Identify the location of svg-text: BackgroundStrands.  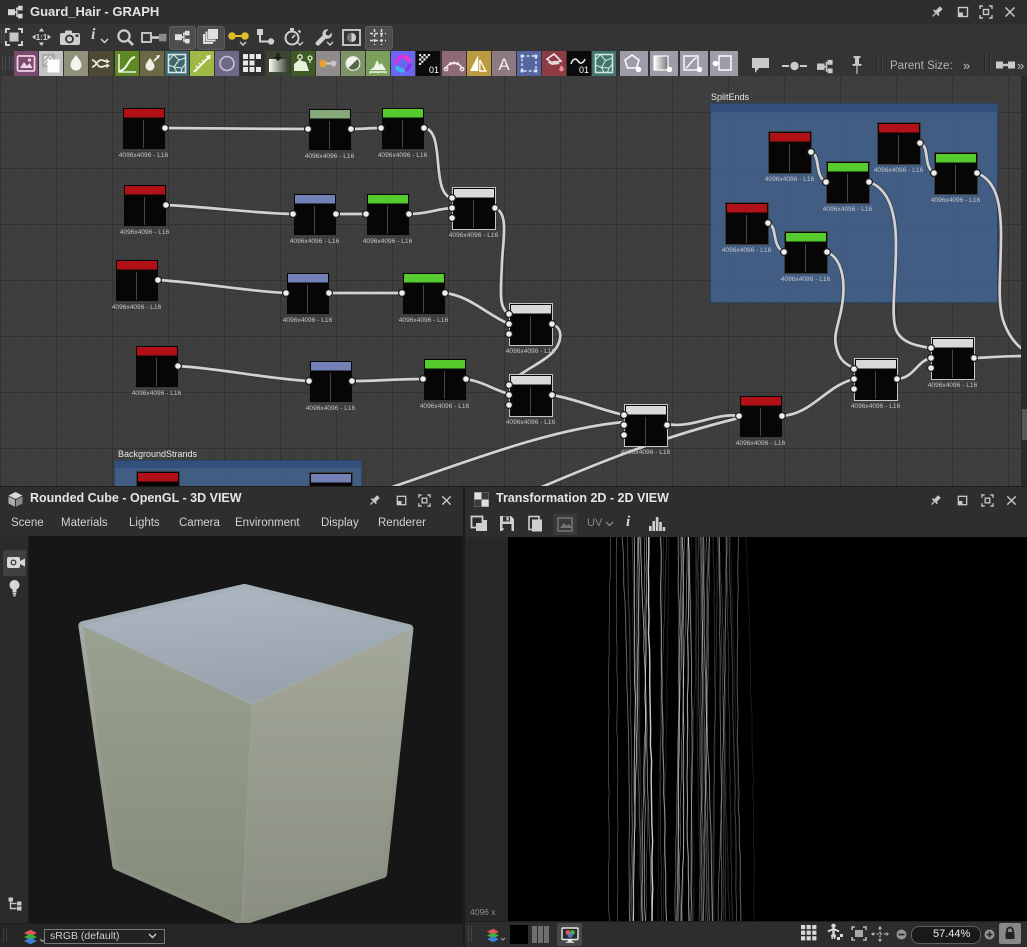
(158, 454).